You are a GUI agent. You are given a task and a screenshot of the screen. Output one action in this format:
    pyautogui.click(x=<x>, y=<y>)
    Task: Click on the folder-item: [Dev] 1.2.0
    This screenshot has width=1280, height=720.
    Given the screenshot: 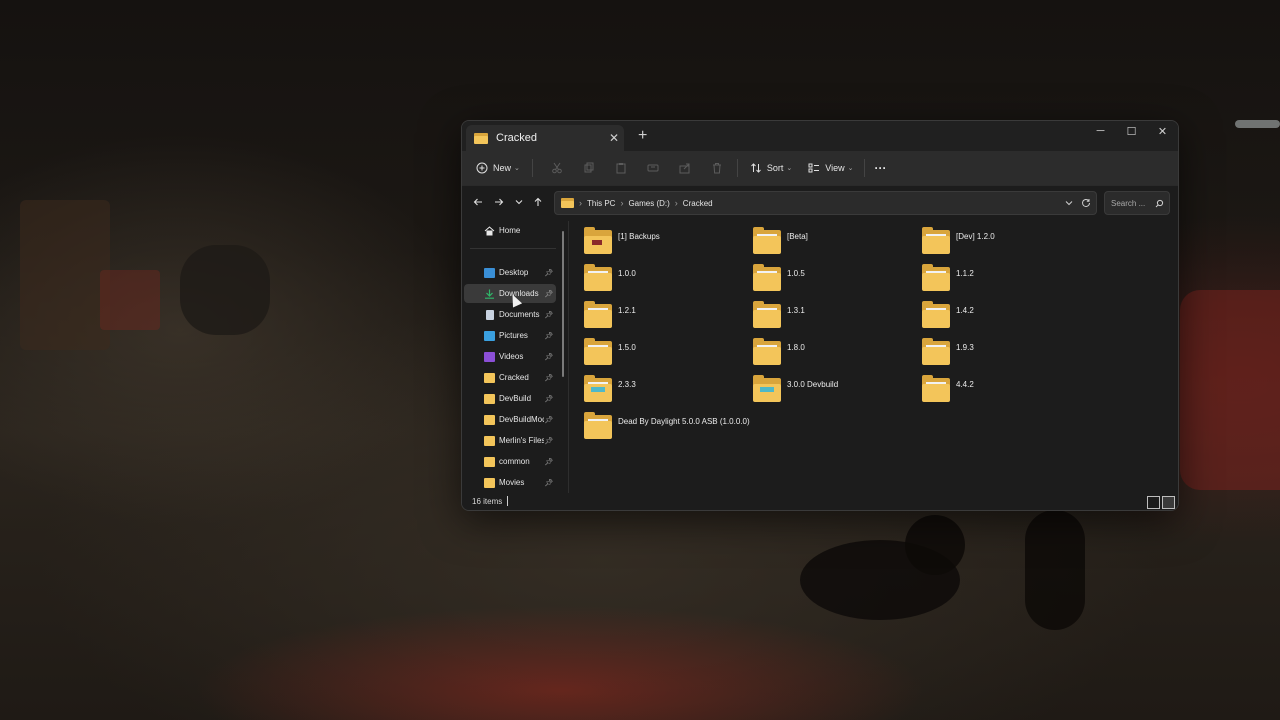 What is the action you would take?
    pyautogui.click(x=958, y=240)
    